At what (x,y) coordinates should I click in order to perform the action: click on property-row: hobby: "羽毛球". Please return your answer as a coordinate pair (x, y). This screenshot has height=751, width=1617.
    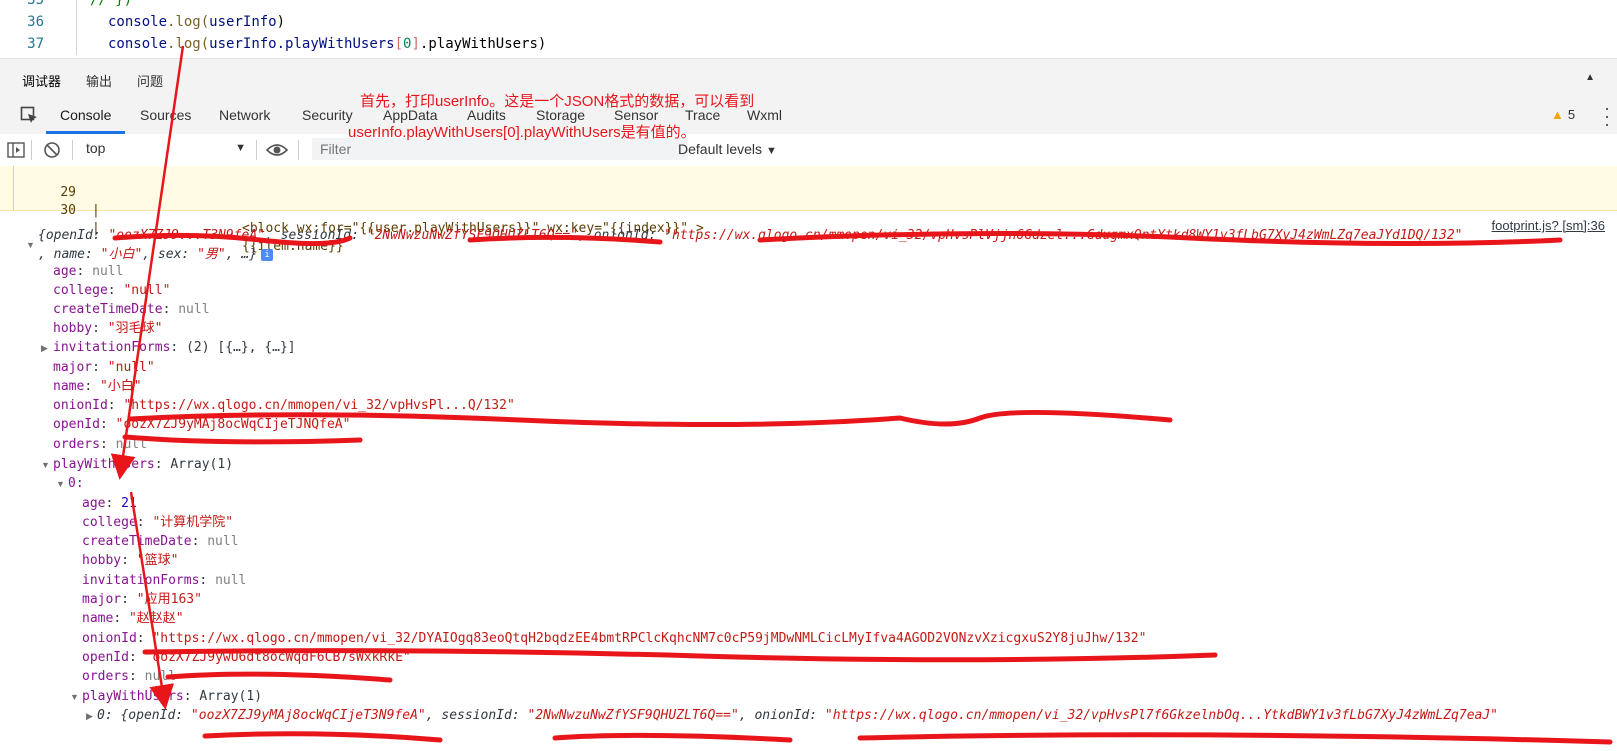
    Looking at the image, I should click on (108, 328).